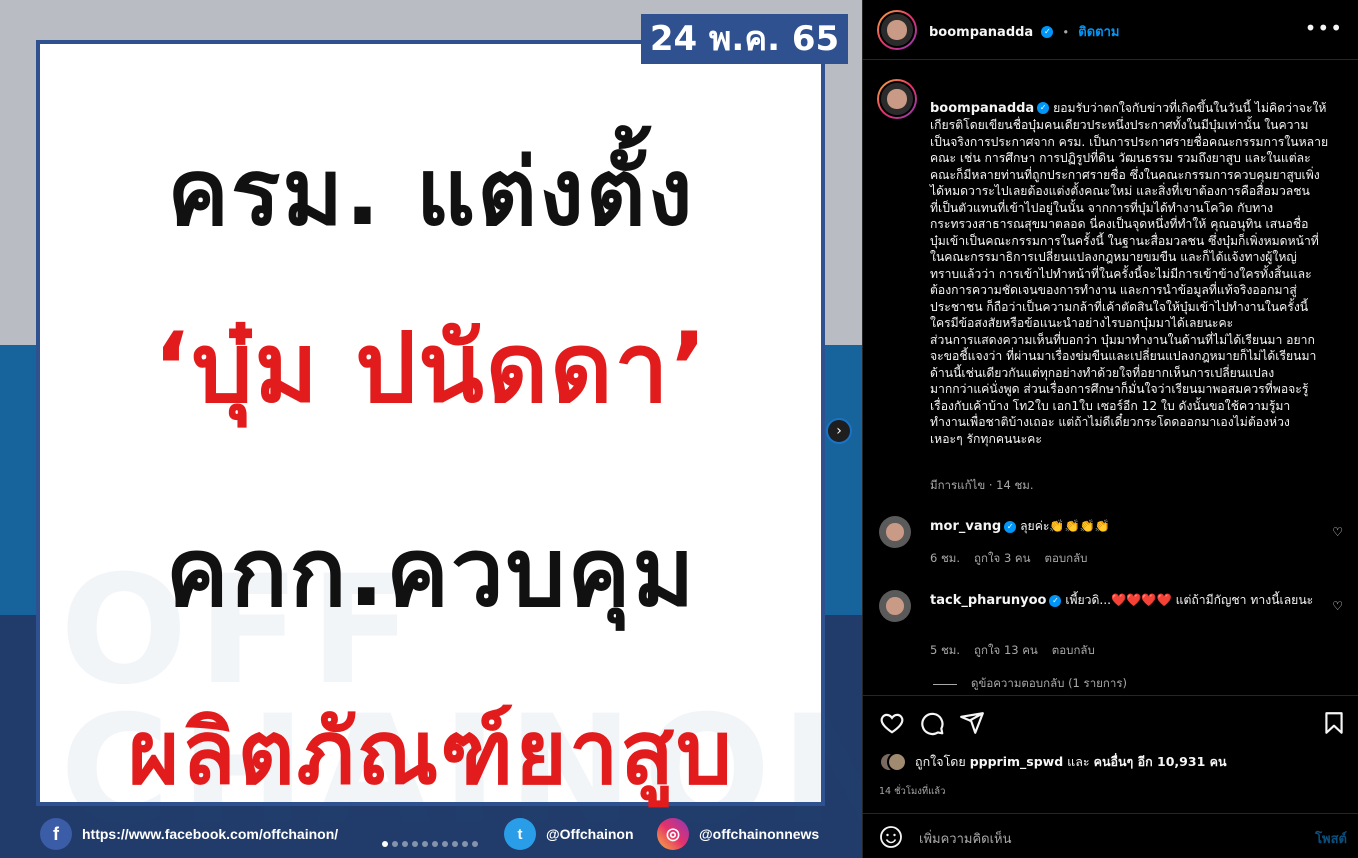 This screenshot has width=1358, height=858. Describe the element at coordinates (431, 573) in the screenshot. I see `headline-line-3: คกก.ควบคุม` at that location.